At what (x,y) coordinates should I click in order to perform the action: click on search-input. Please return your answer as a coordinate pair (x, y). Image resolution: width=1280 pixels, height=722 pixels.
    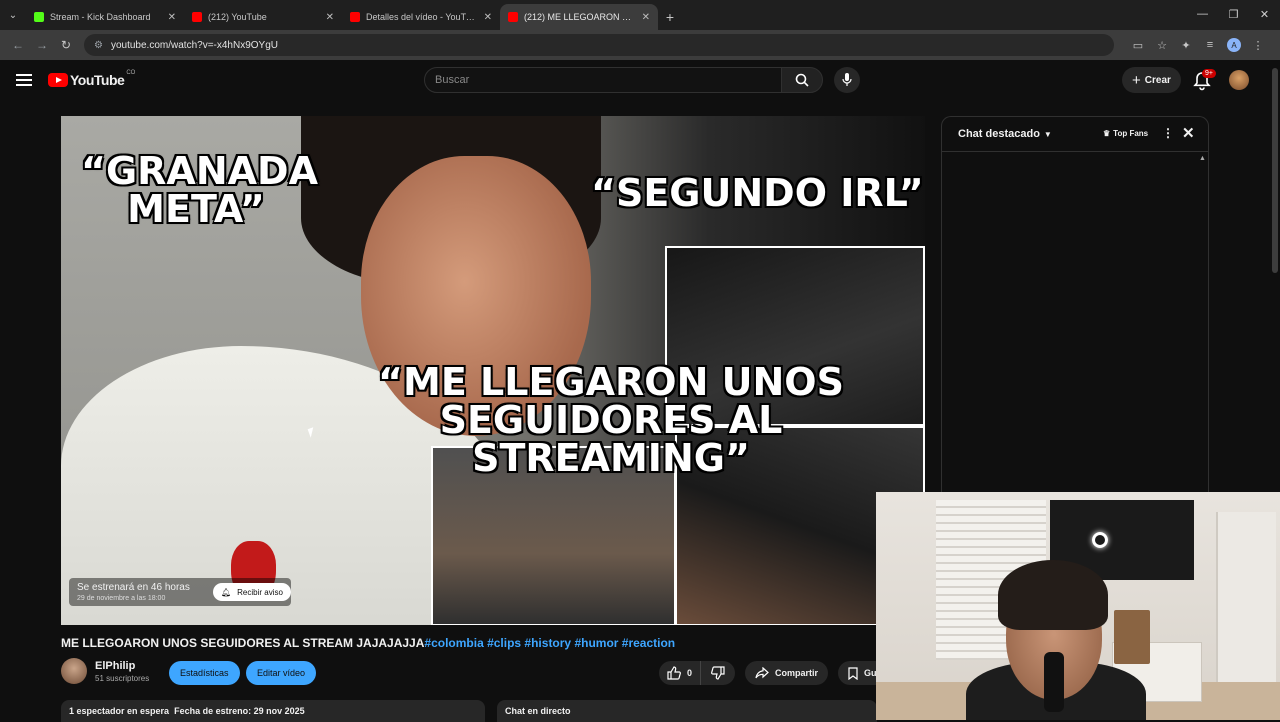
    Looking at the image, I should click on (608, 80).